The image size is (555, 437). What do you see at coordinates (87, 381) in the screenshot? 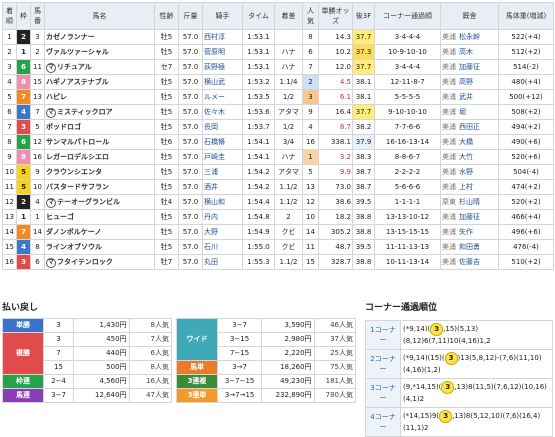
I see `payout-row: 枠連 2−4 4,560円 16人気` at bounding box center [87, 381].